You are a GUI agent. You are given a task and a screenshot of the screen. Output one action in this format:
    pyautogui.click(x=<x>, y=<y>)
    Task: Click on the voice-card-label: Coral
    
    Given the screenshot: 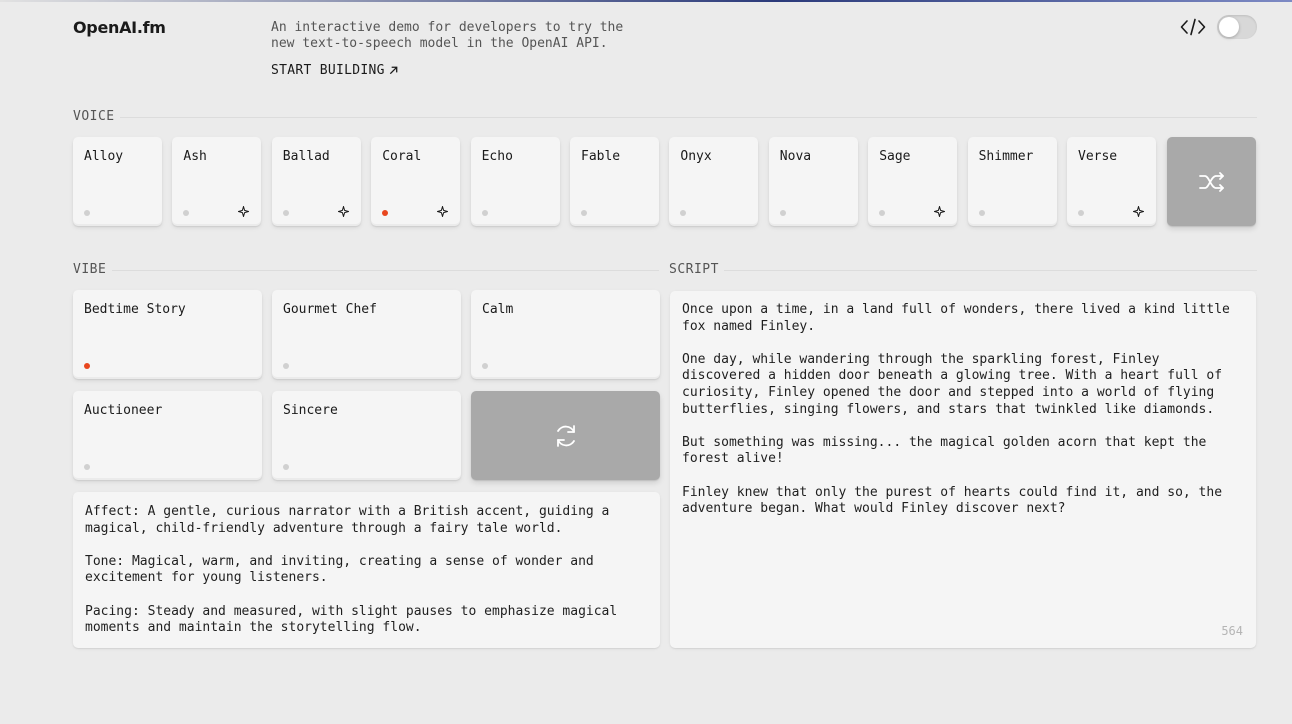 What is the action you would take?
    pyautogui.click(x=402, y=156)
    